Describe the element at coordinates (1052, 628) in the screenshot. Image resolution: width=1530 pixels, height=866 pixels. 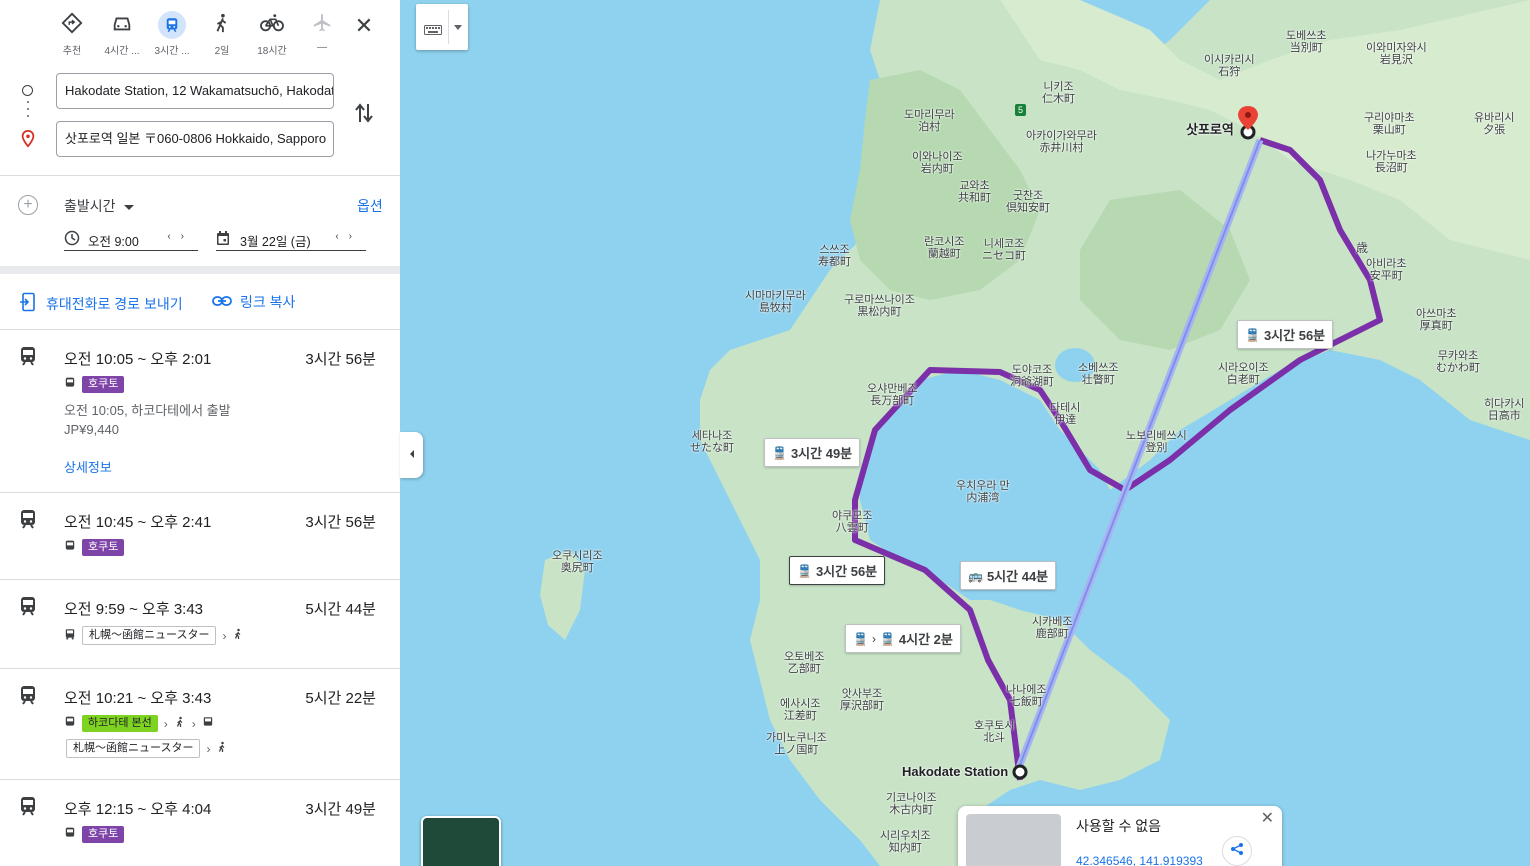
I see `place-label: 시카베조 鹿部町` at that location.